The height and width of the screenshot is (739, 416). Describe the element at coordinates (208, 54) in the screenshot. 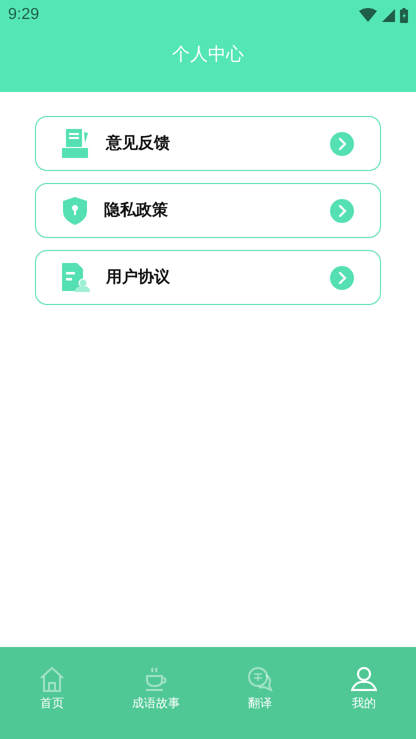

I see `page-title: 个人中心` at that location.